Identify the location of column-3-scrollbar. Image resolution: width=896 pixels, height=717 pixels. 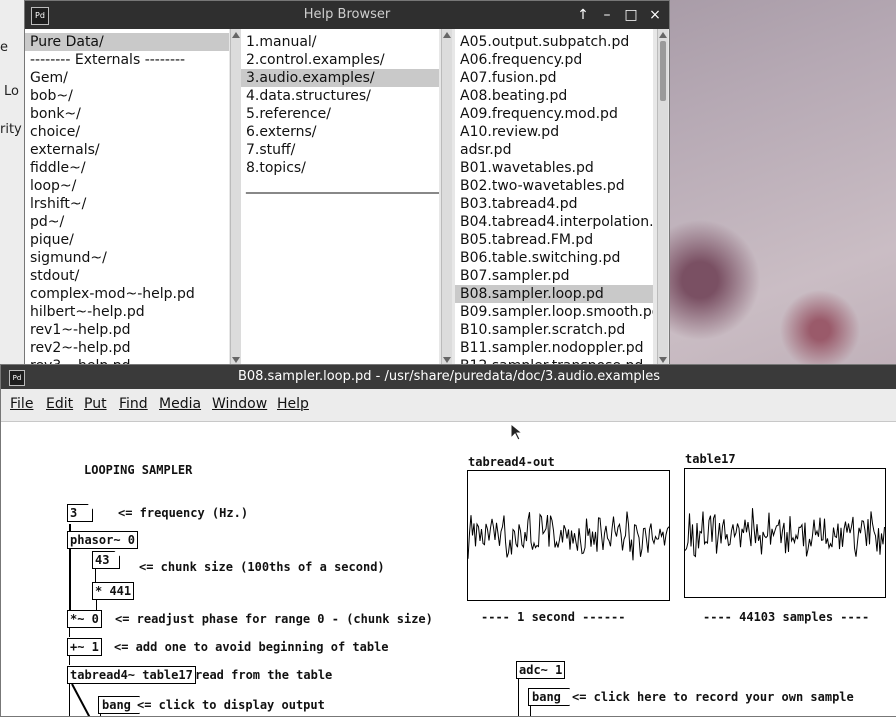
(662, 197).